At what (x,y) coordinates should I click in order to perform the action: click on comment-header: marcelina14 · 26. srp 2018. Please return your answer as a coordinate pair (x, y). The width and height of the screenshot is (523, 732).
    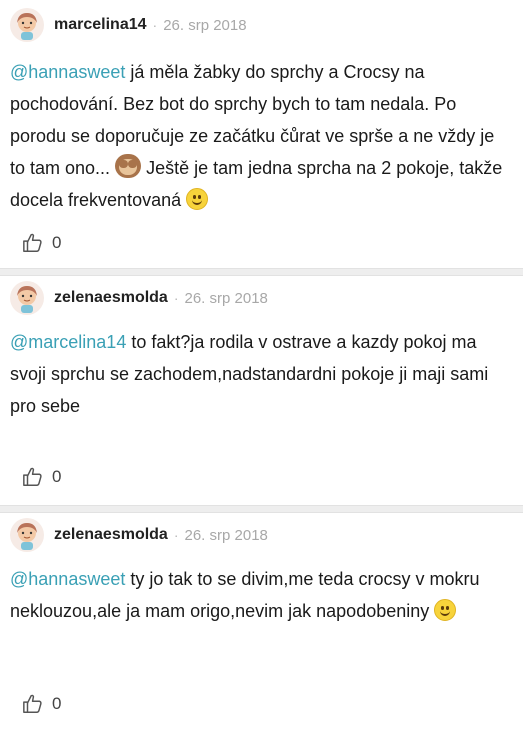
    Looking at the image, I should click on (128, 25).